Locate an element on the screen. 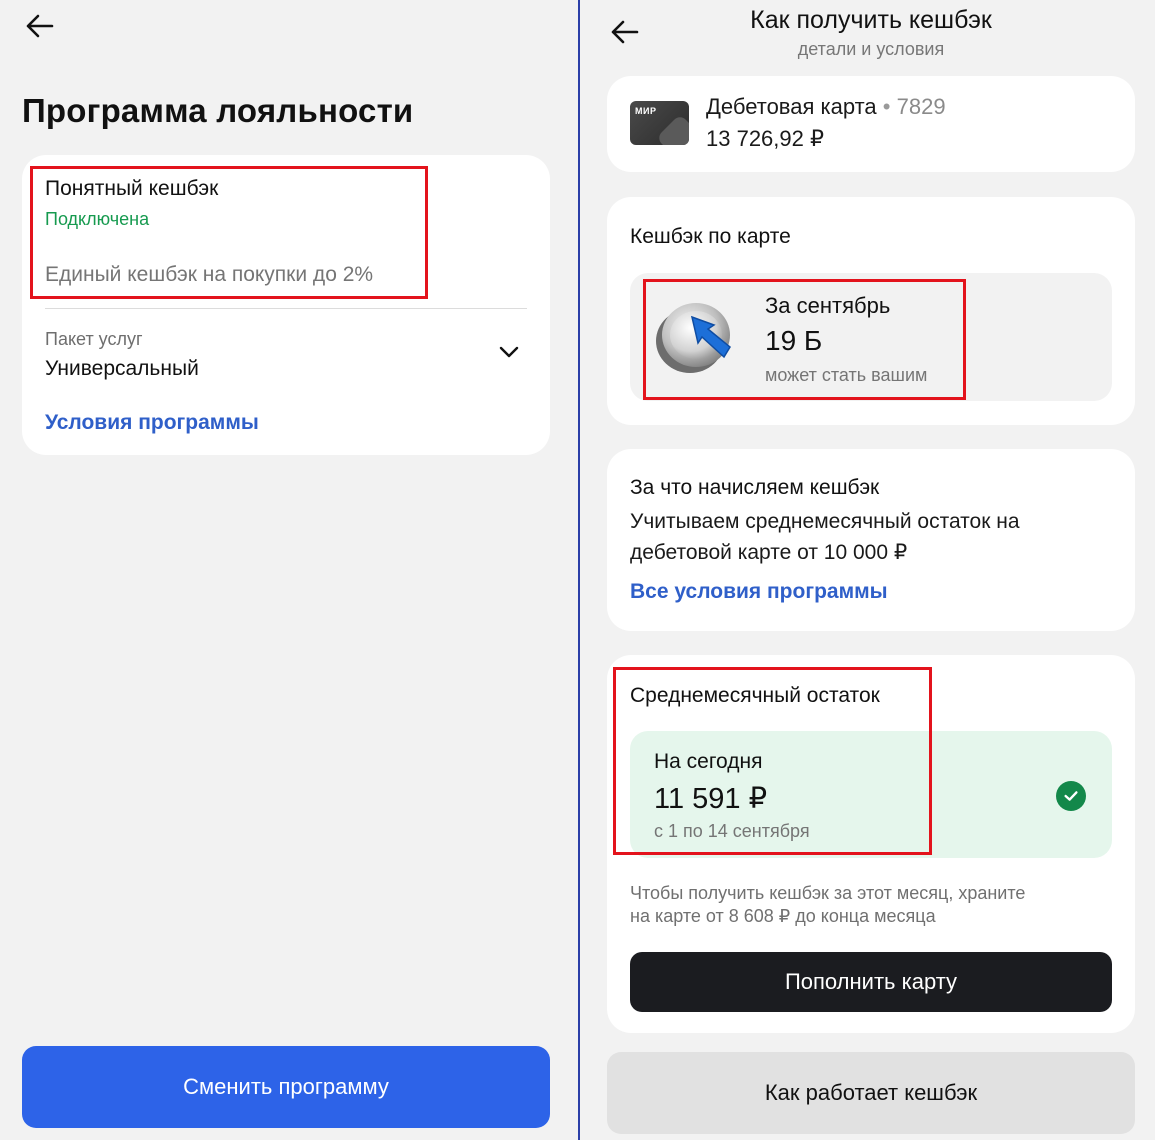 The width and height of the screenshot is (1155, 1140). cashback-section-title: Кешбэк по карте is located at coordinates (710, 236).